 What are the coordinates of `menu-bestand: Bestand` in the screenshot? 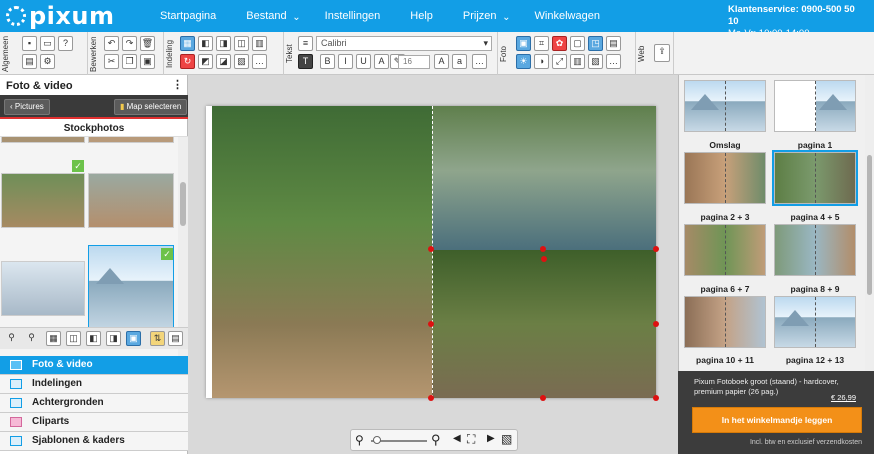 It's located at (273, 16).